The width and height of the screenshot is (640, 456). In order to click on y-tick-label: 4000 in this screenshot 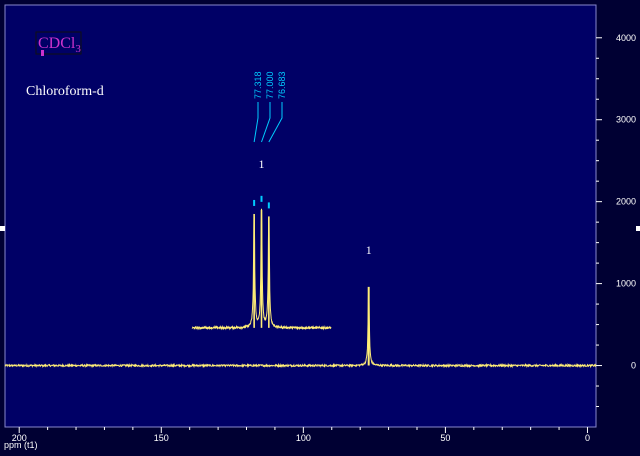, I will do `click(626, 38)`.